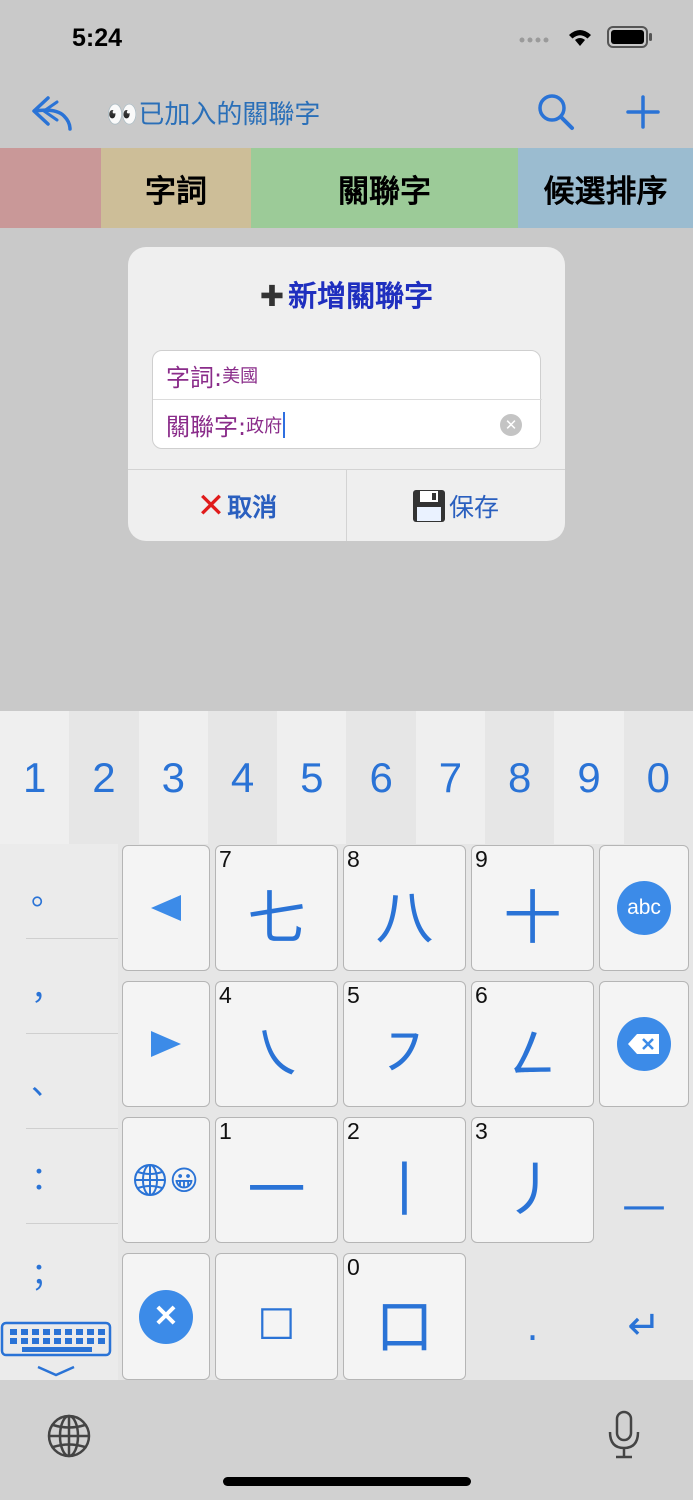  Describe the element at coordinates (481, 1131) in the screenshot. I see `stroke-key-digit: 3` at that location.